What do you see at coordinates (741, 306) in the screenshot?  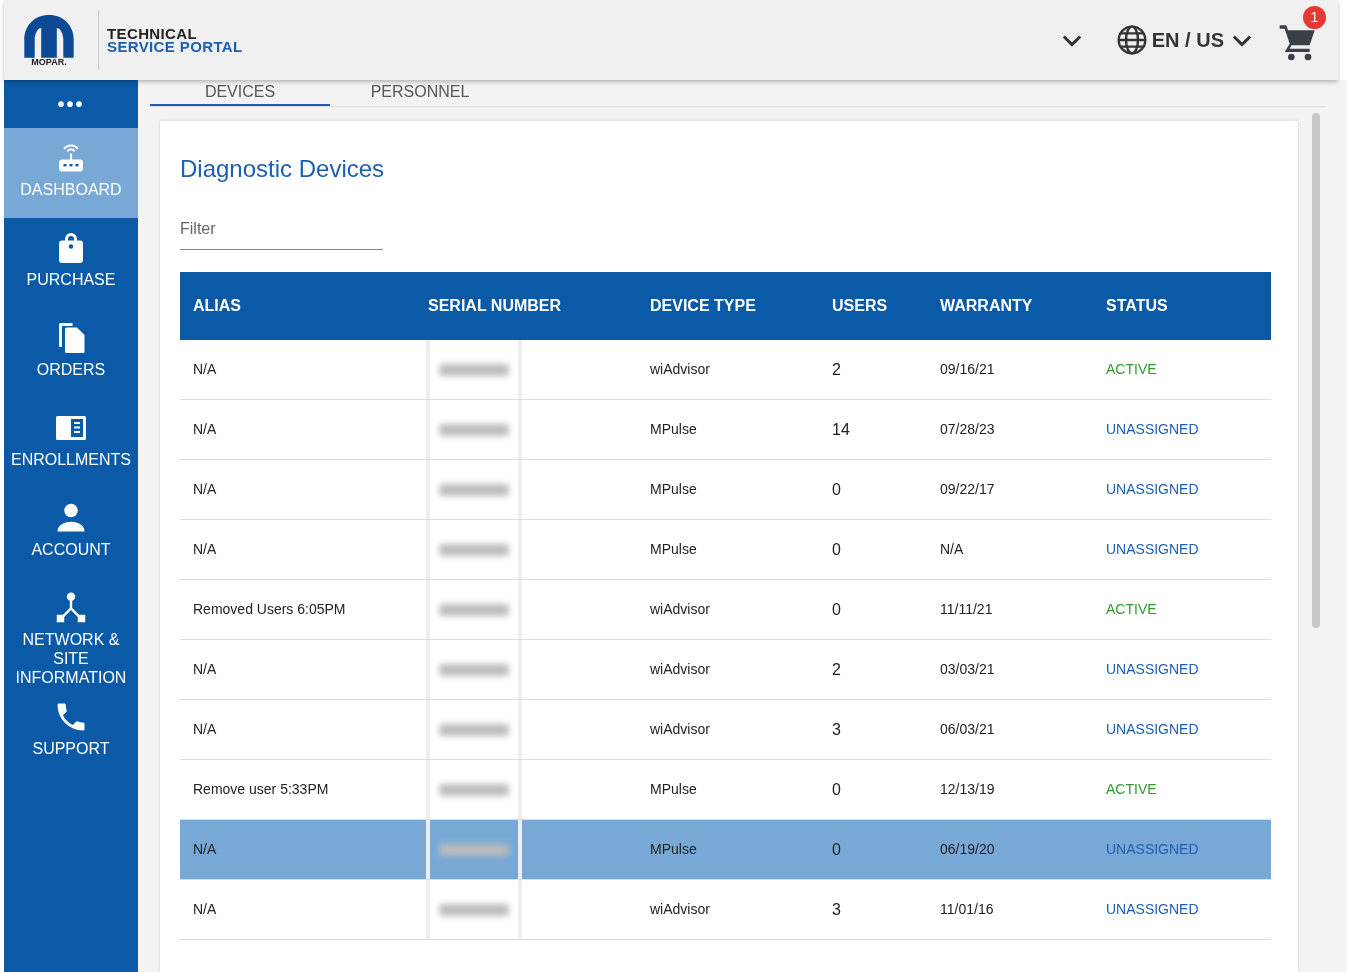 I see `column-header: DEVICE TYPE` at bounding box center [741, 306].